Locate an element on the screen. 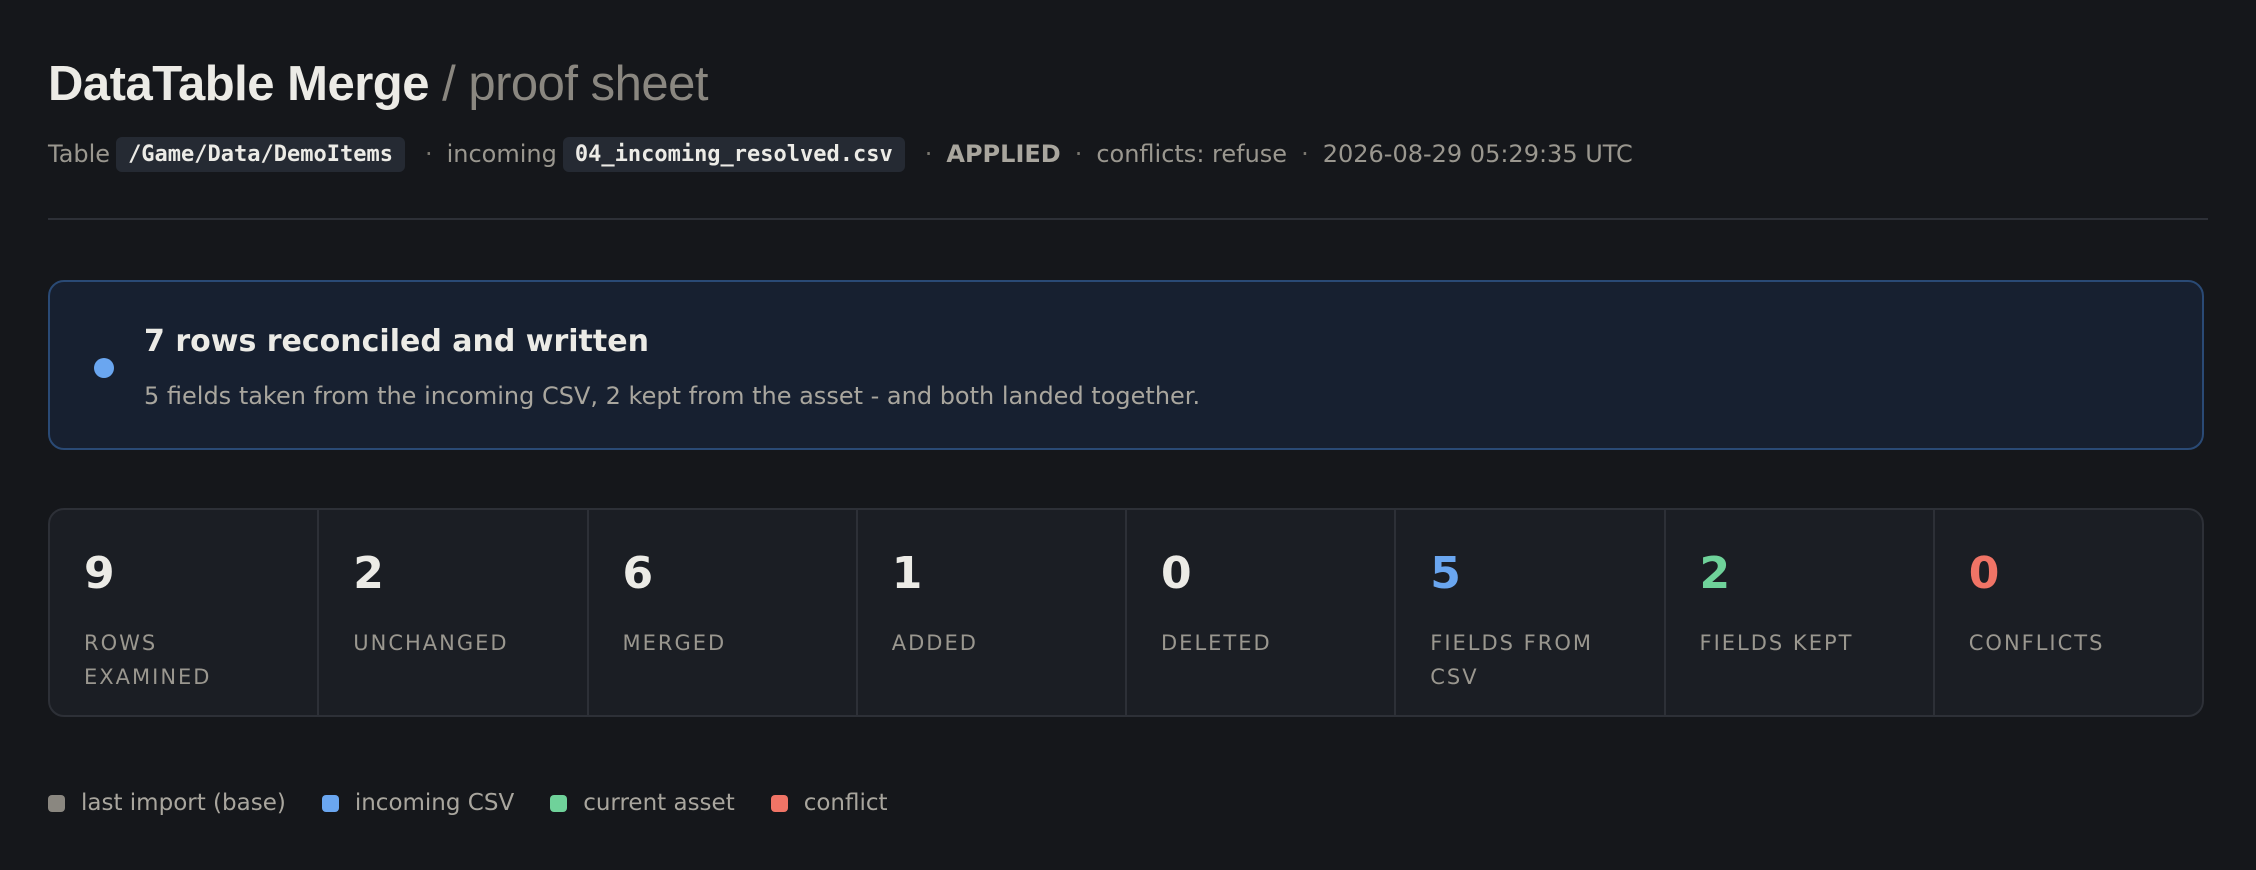  table-label: Table is located at coordinates (79, 154).